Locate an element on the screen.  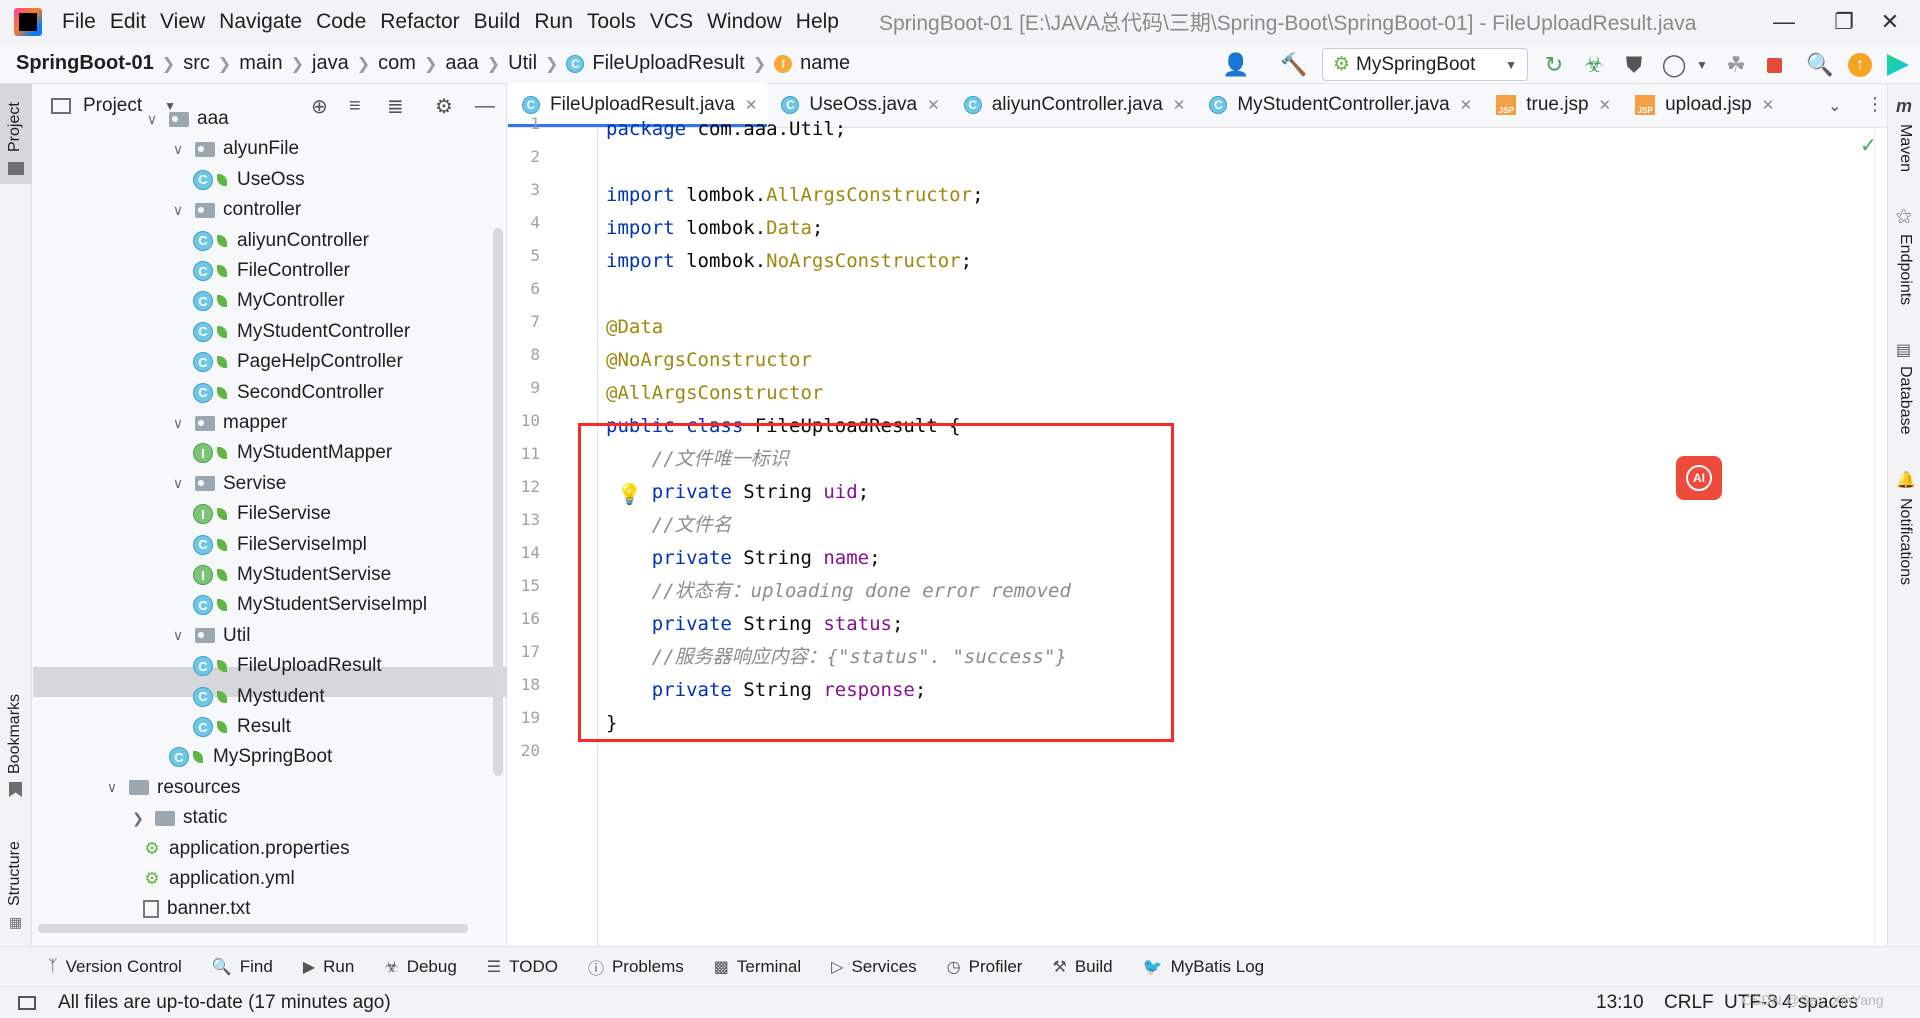
chevron-right-icon: ❯ is located at coordinates (138, 818).